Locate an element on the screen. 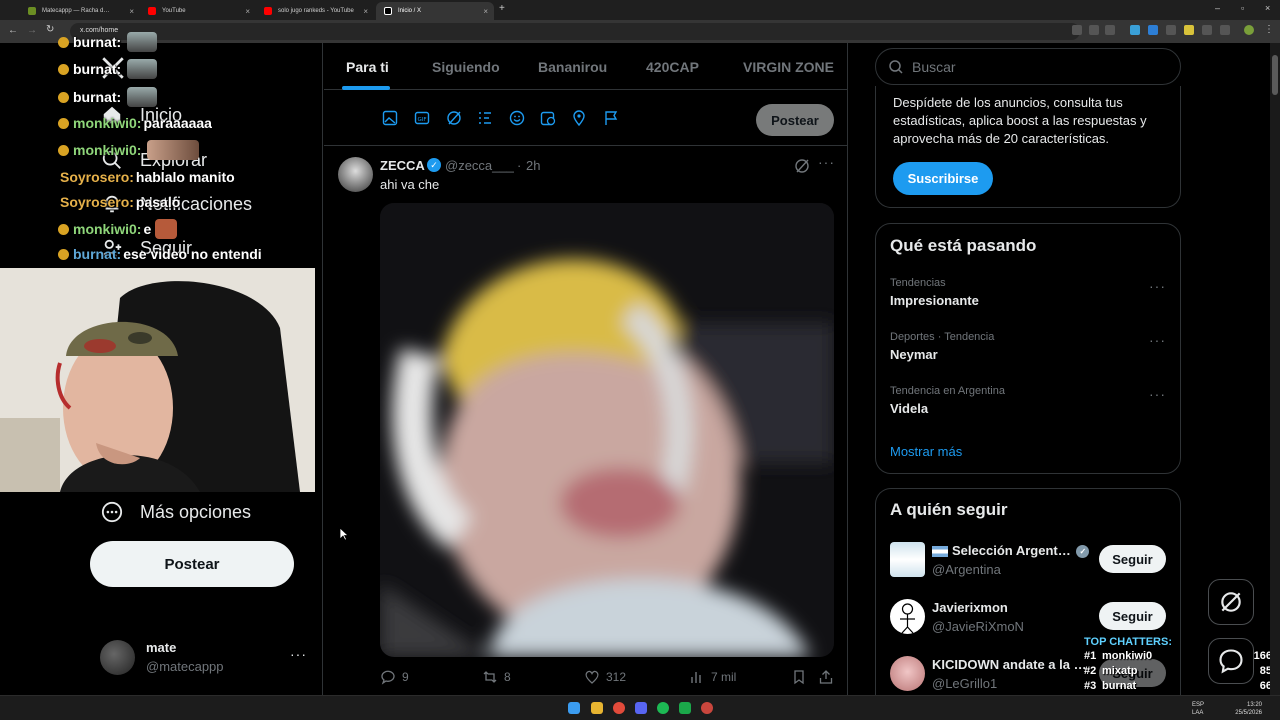 The height and width of the screenshot is (720, 1280). tab-label: solo jugo rankeds - YouTube is located at coordinates (316, 11).